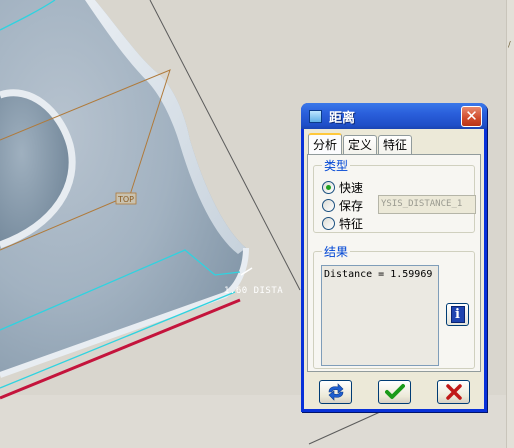  Describe the element at coordinates (325, 144) in the screenshot. I see `tab-analysis: 分析` at that location.